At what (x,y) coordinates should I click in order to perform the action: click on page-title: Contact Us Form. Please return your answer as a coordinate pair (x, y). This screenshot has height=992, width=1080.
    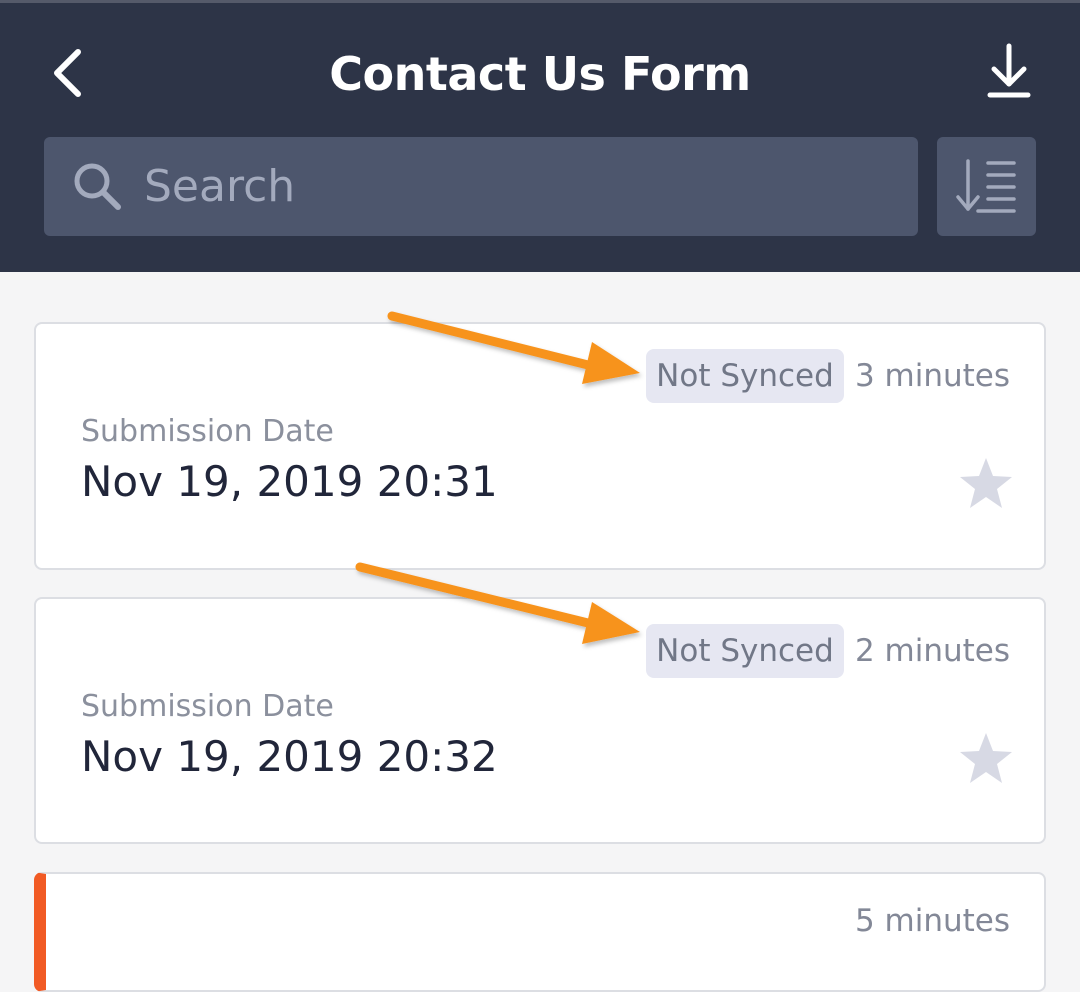
    Looking at the image, I should click on (540, 74).